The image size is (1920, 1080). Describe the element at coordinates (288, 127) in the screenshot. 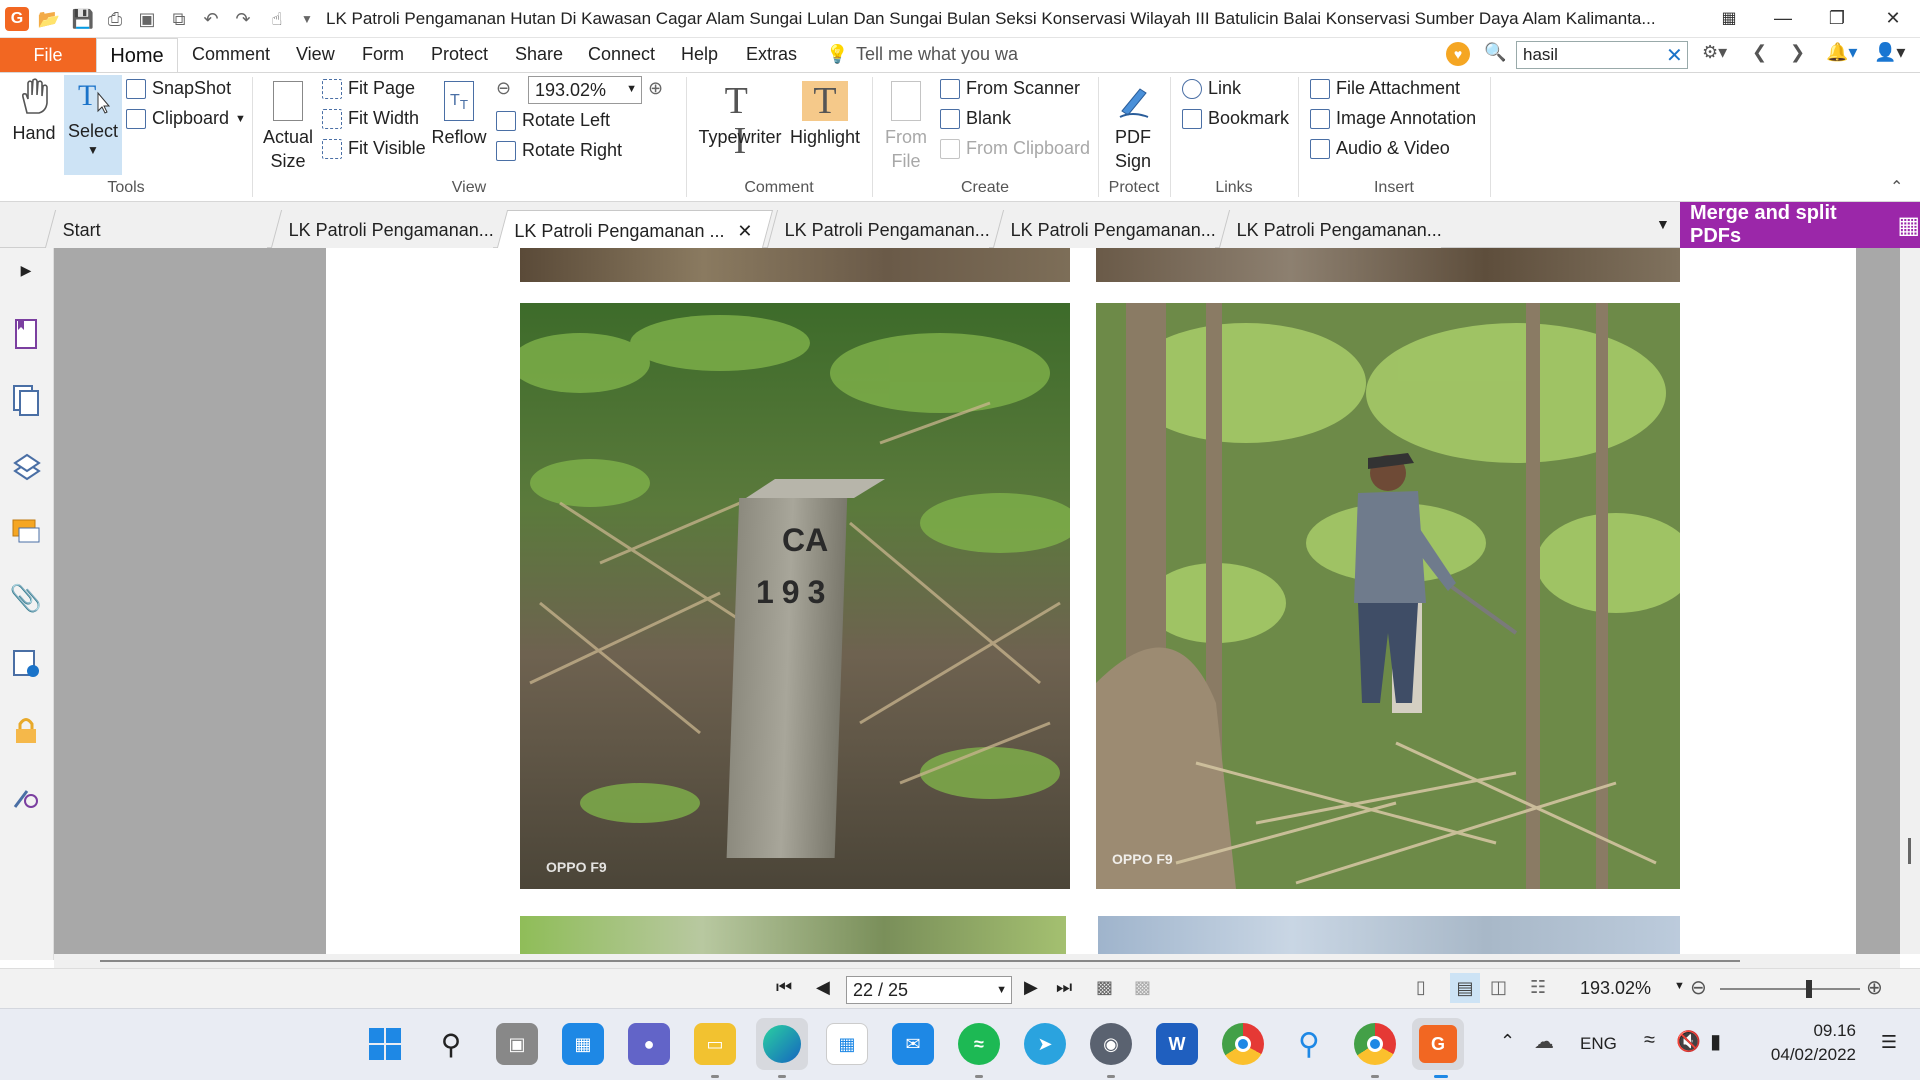

I see `actual-size-button: Actual Size` at that location.